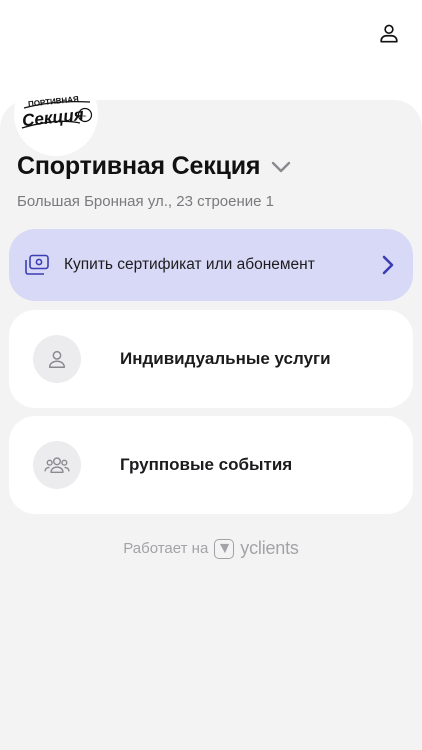 The width and height of the screenshot is (422, 750). I want to click on buy-certificate-button: Купить сертификат или абонемент, so click(211, 265).